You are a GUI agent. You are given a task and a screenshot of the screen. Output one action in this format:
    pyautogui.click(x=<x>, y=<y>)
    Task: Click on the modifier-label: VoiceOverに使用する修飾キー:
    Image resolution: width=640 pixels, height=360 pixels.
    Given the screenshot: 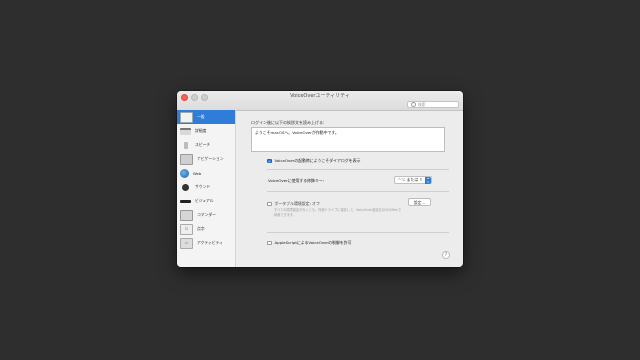 What is the action you would take?
    pyautogui.click(x=296, y=180)
    